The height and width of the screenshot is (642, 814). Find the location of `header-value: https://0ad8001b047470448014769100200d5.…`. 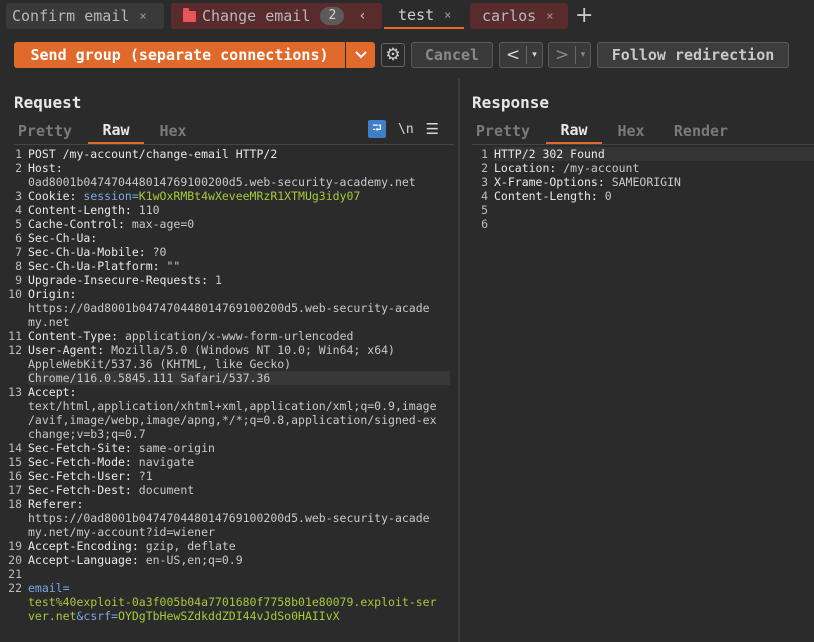

header-value: https://0ad8001b047470448014769100200d5.… is located at coordinates (229, 308).